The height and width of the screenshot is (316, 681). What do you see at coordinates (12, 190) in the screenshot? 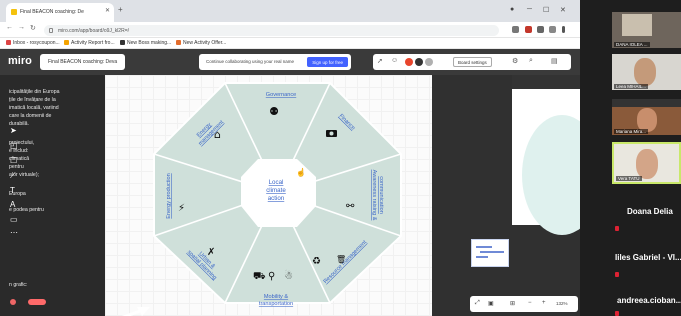
I see `text-tool-icon: T` at bounding box center [12, 190].